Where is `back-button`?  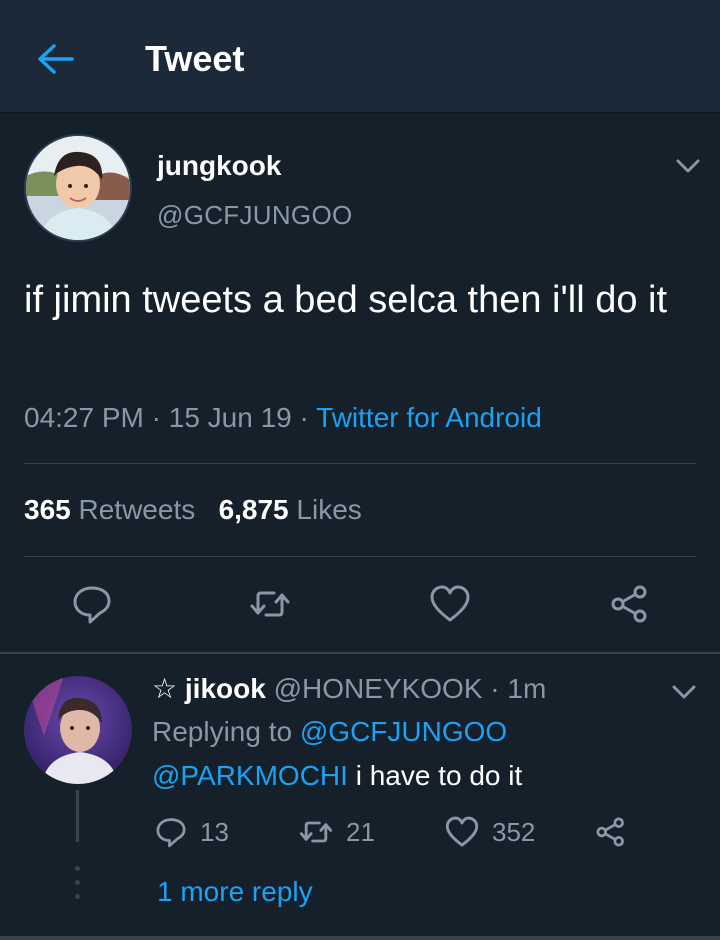 back-button is located at coordinates (56, 60).